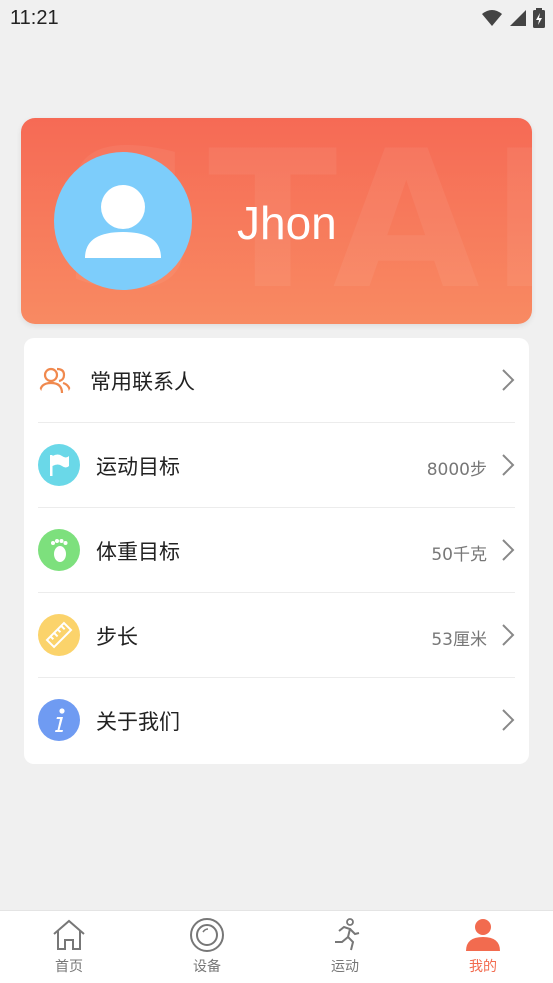 The image size is (553, 983). I want to click on avatar, so click(123, 221).